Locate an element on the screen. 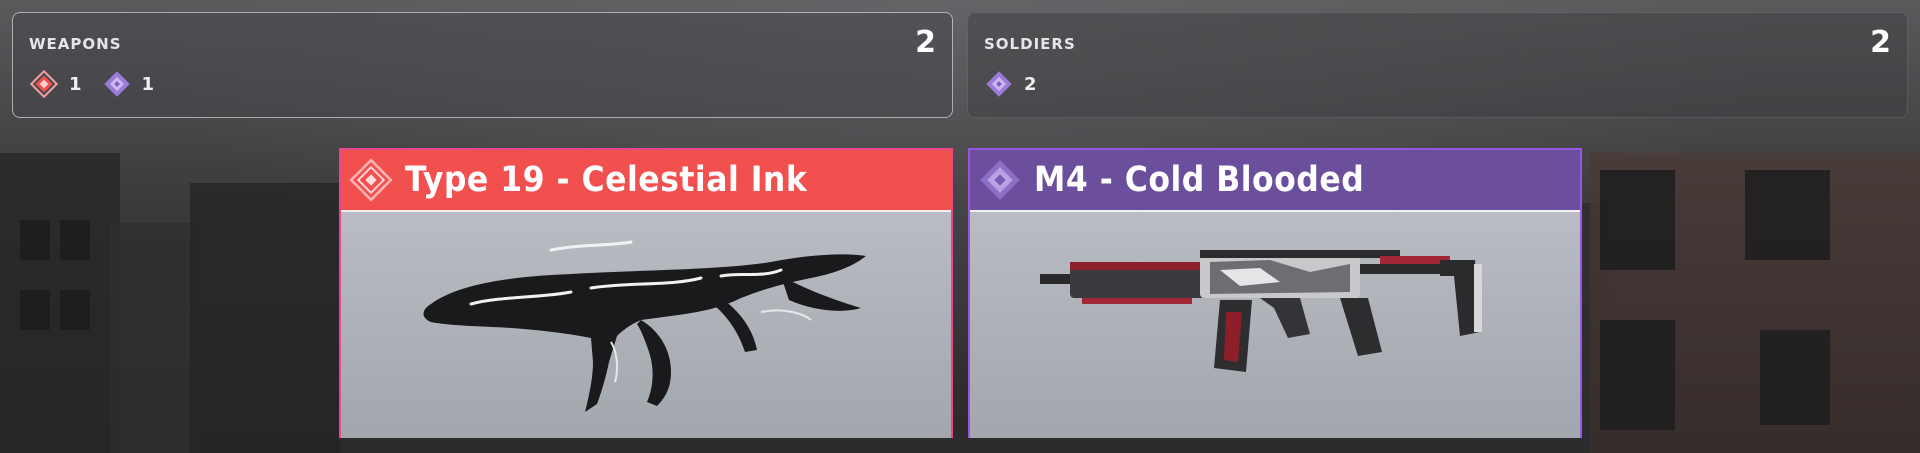 This screenshot has width=1920, height=453. weapons-red-count: 1 is located at coordinates (75, 84).